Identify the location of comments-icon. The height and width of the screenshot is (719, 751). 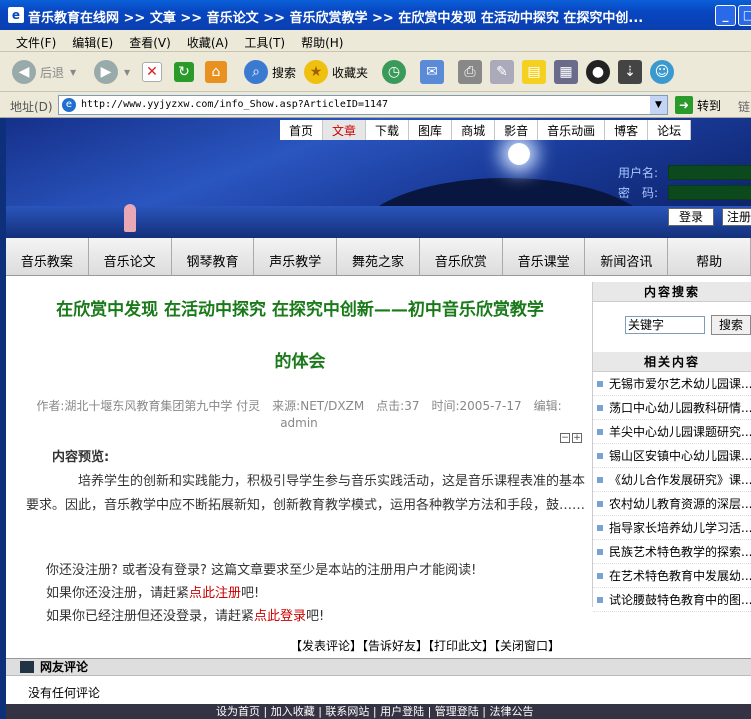
(27, 667).